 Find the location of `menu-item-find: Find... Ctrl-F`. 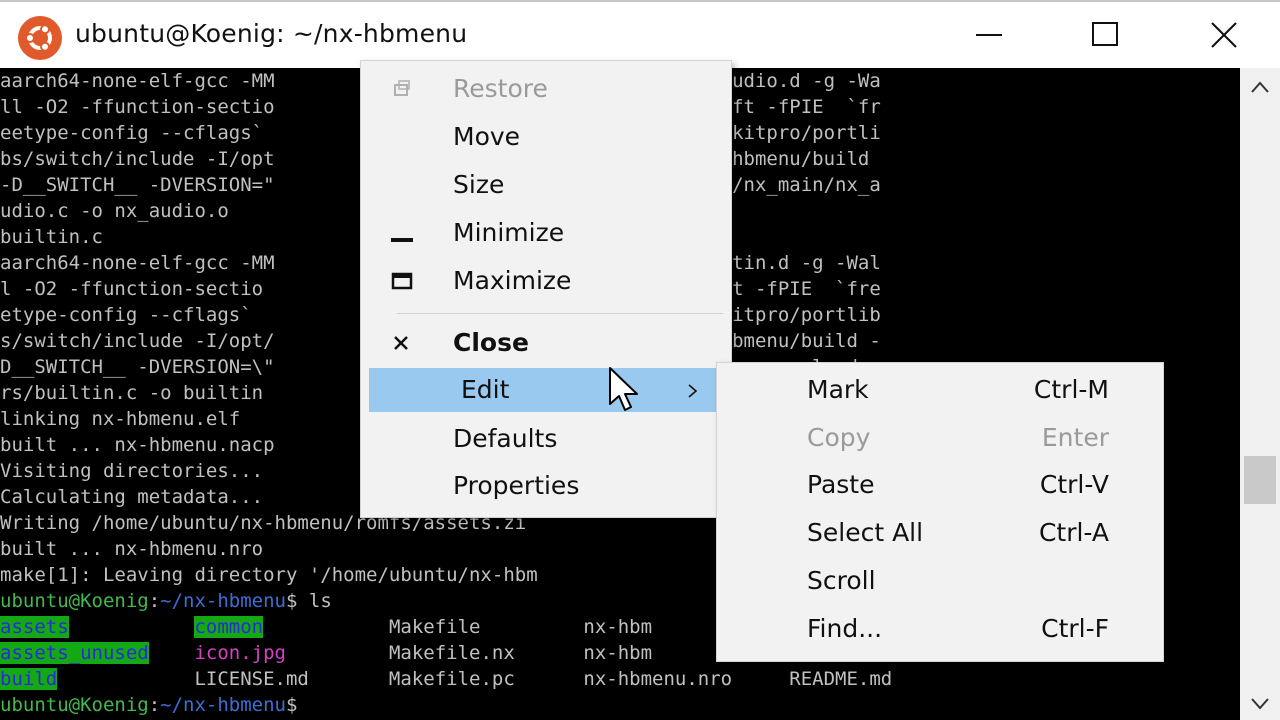

menu-item-find: Find... Ctrl-F is located at coordinates (940, 629).